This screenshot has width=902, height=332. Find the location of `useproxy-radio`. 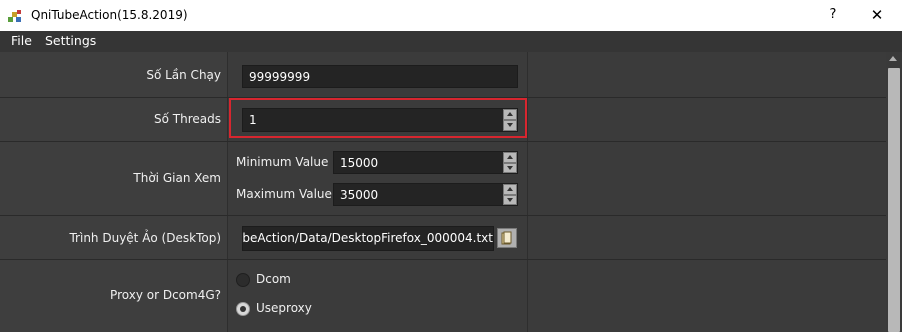

useproxy-radio is located at coordinates (243, 309).